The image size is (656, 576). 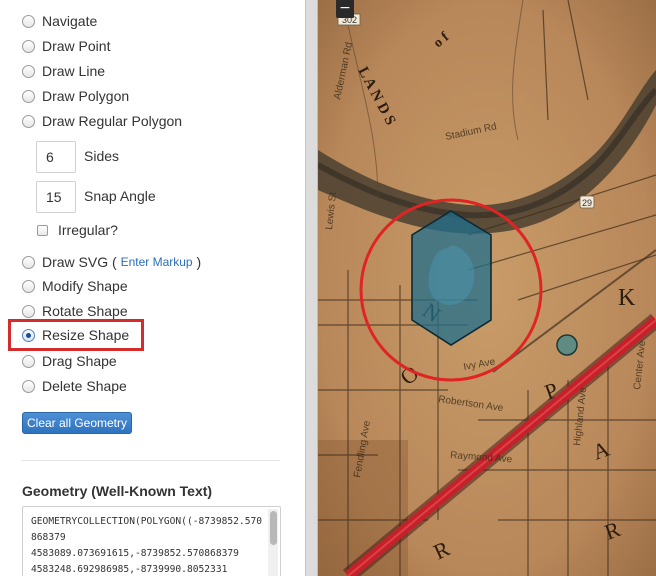 I want to click on mode-label: Resize Shape, so click(x=86, y=335).